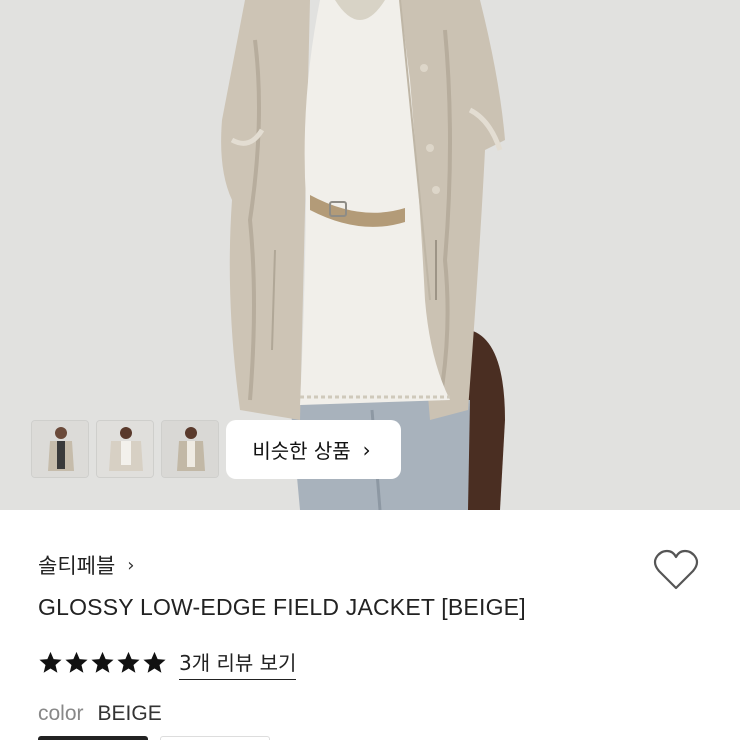 This screenshot has width=740, height=740. Describe the element at coordinates (282, 607) in the screenshot. I see `product-title: GLOSSY LOW-EDGE FIELD JACKET [BEIGE]` at that location.